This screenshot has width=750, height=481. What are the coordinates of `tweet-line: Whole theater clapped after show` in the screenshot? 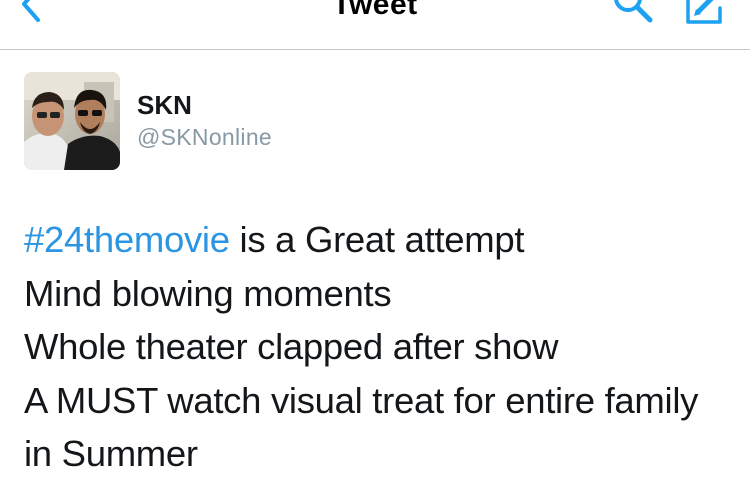 It's located at (291, 346).